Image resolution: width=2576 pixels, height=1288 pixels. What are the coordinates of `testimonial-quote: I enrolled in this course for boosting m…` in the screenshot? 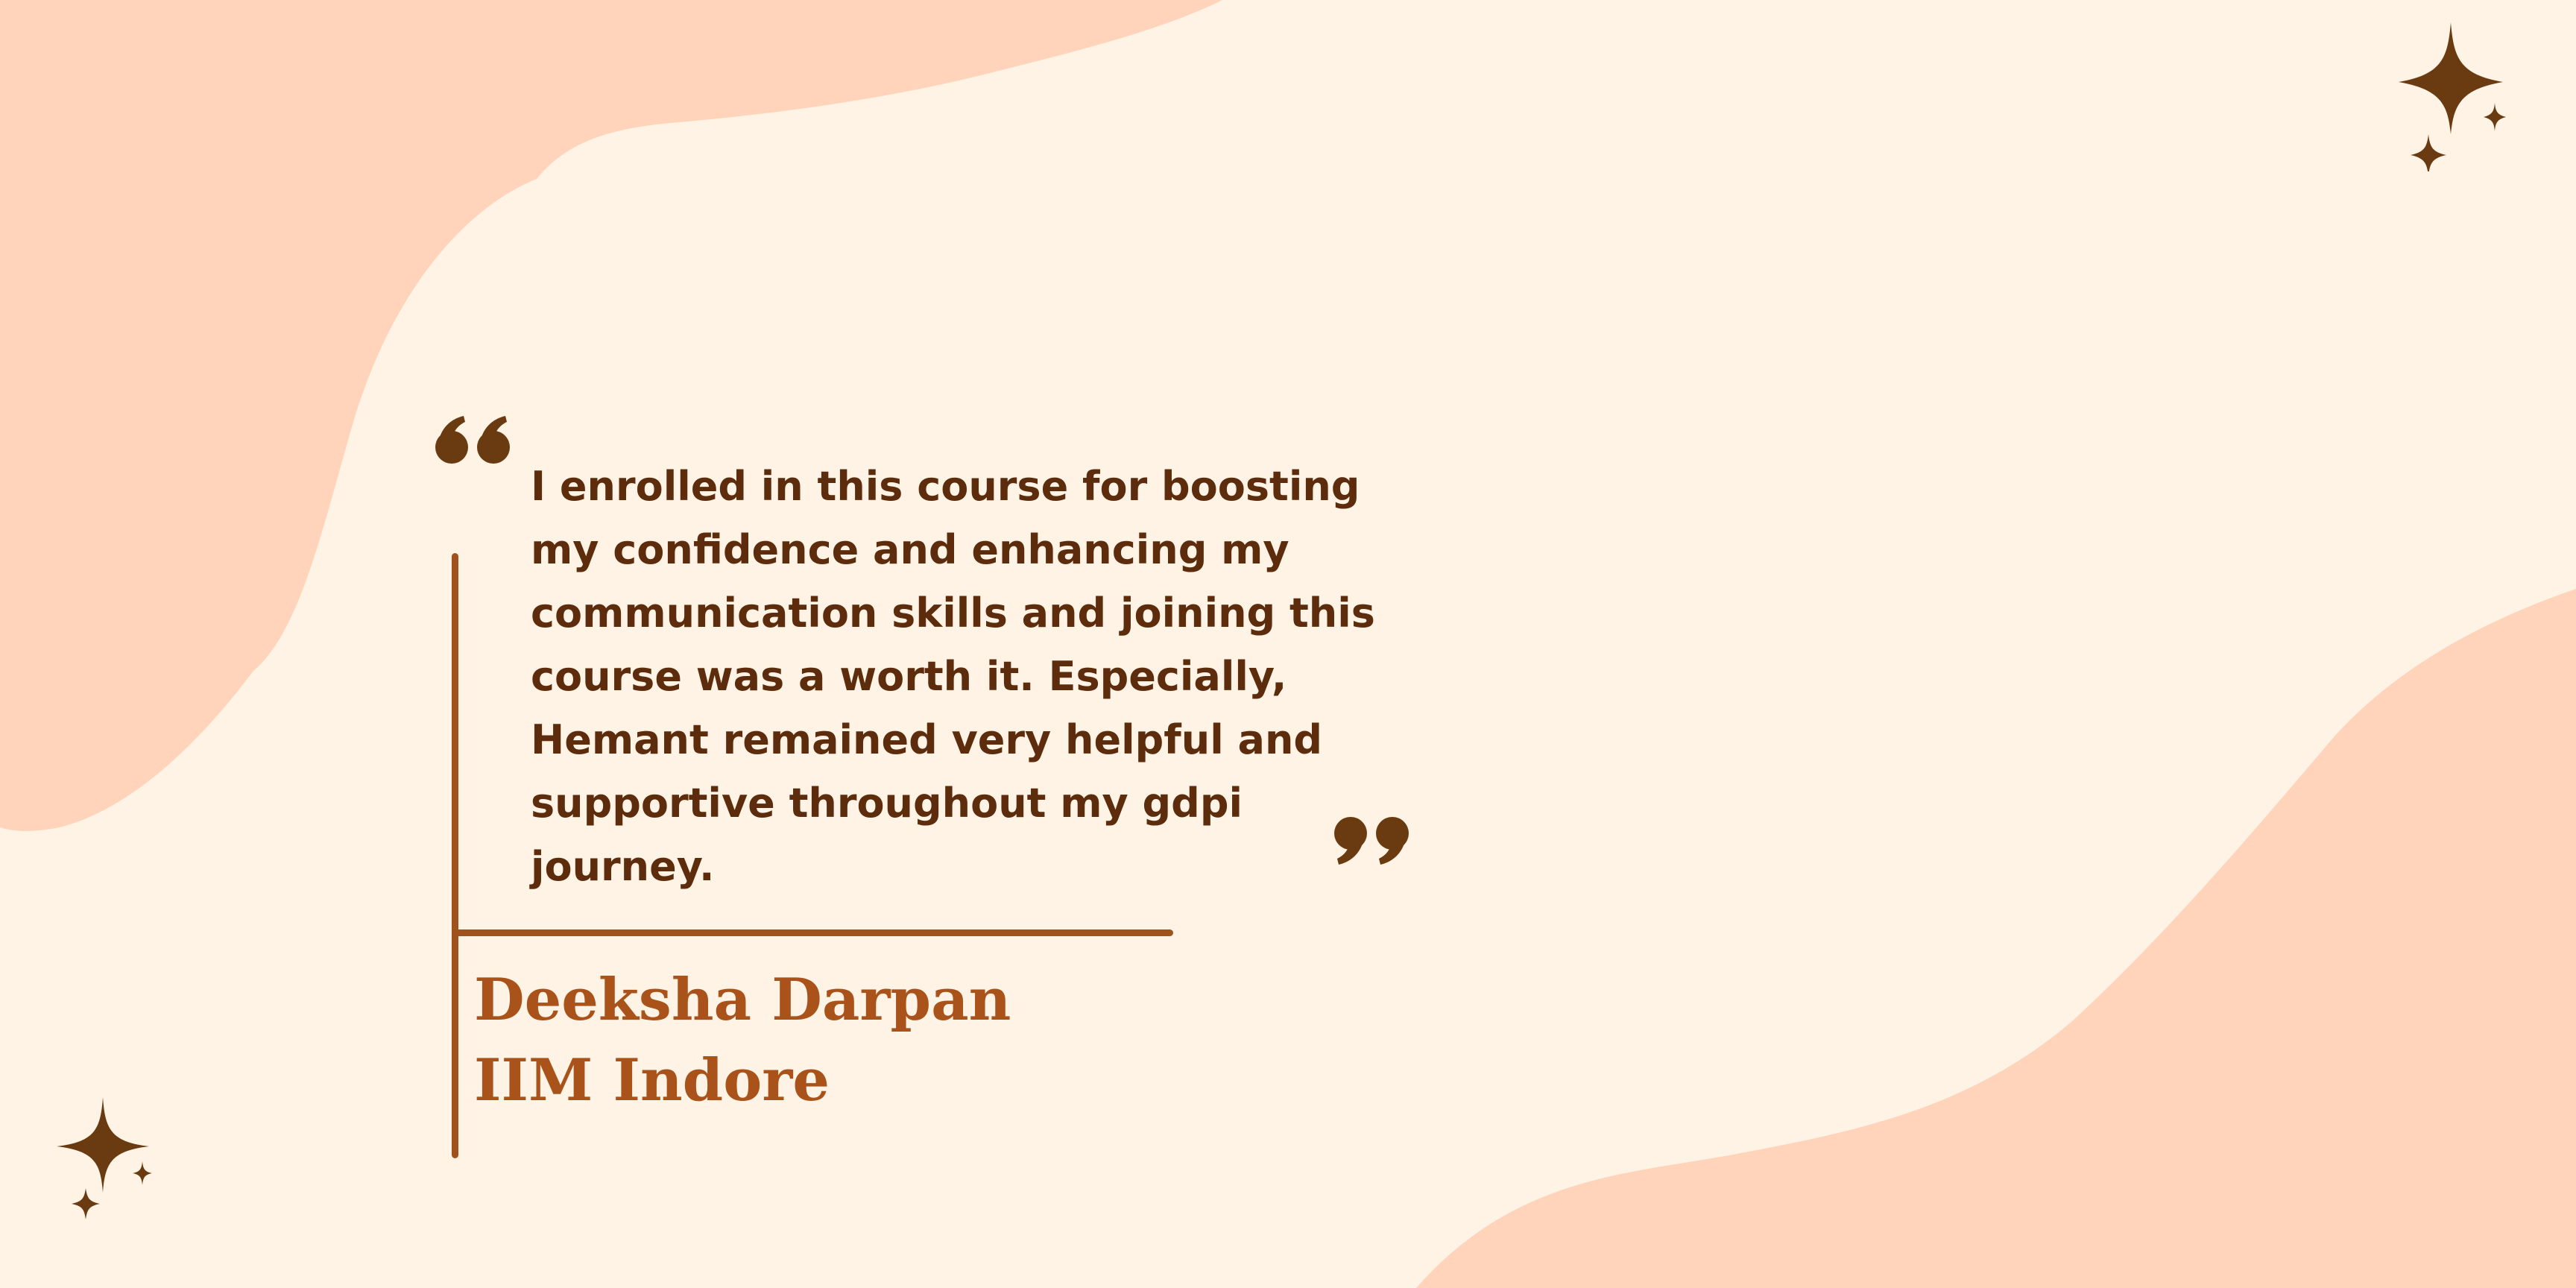 It's located at (953, 676).